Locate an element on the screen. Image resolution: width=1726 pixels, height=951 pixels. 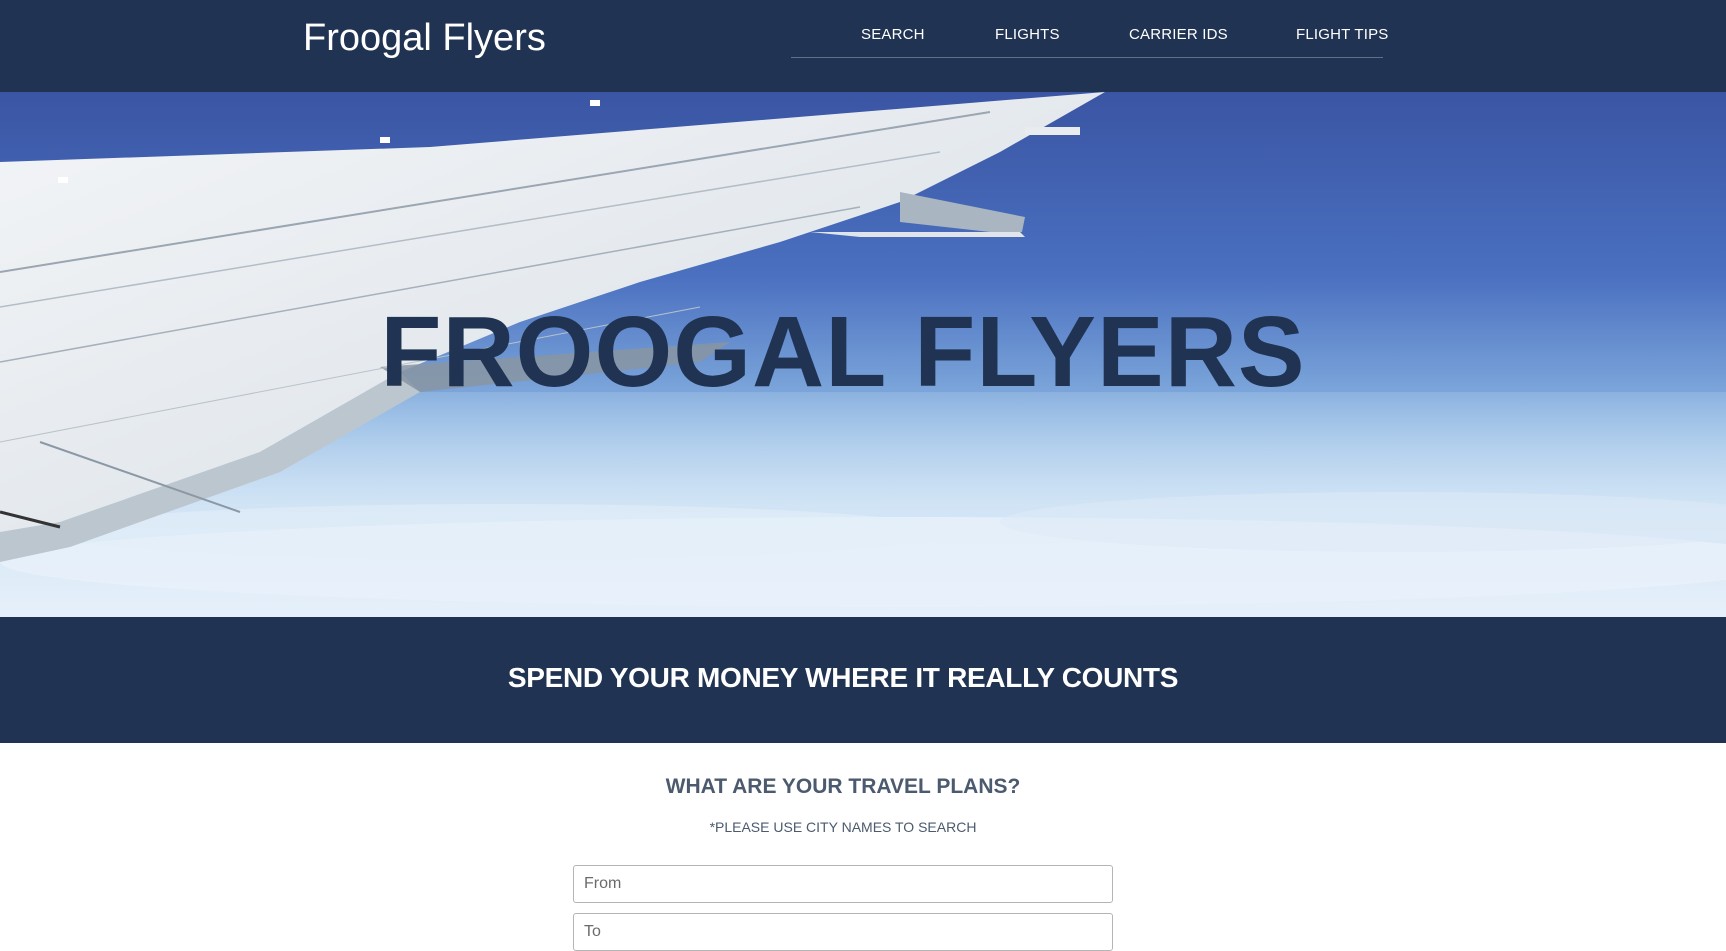
site-brand: Froogal Flyers is located at coordinates (424, 38).